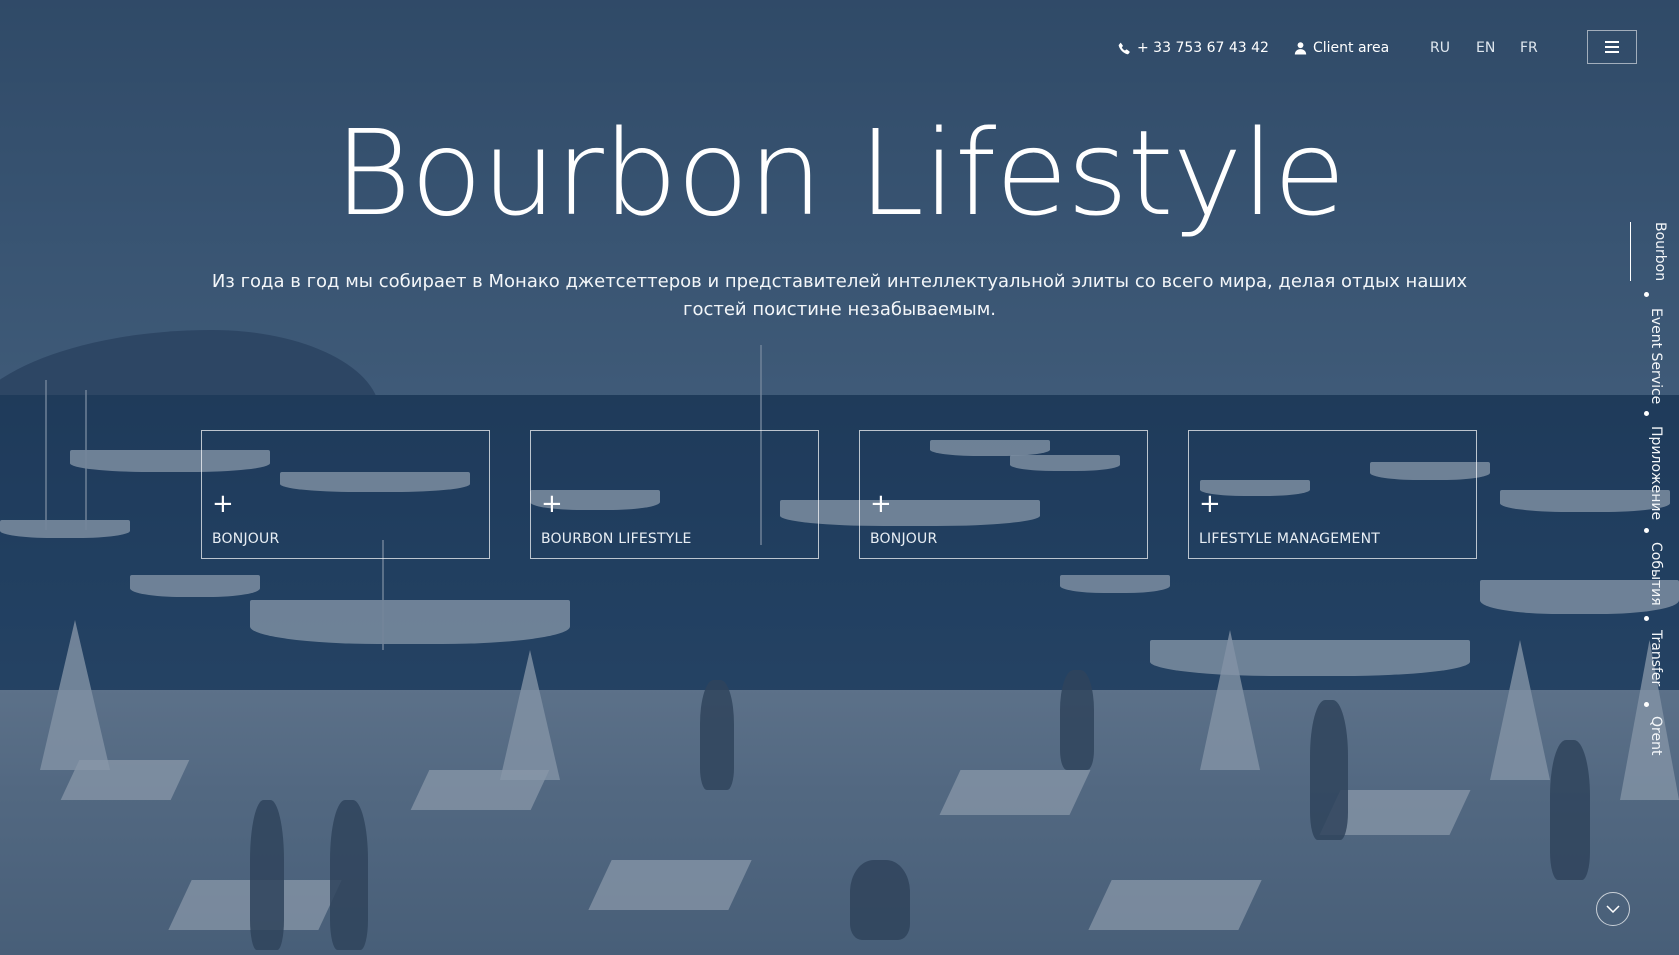  What do you see at coordinates (839, 49) in the screenshot?
I see `top-bar: + 33 753 67 43 42 Client area RU EN FR` at bounding box center [839, 49].